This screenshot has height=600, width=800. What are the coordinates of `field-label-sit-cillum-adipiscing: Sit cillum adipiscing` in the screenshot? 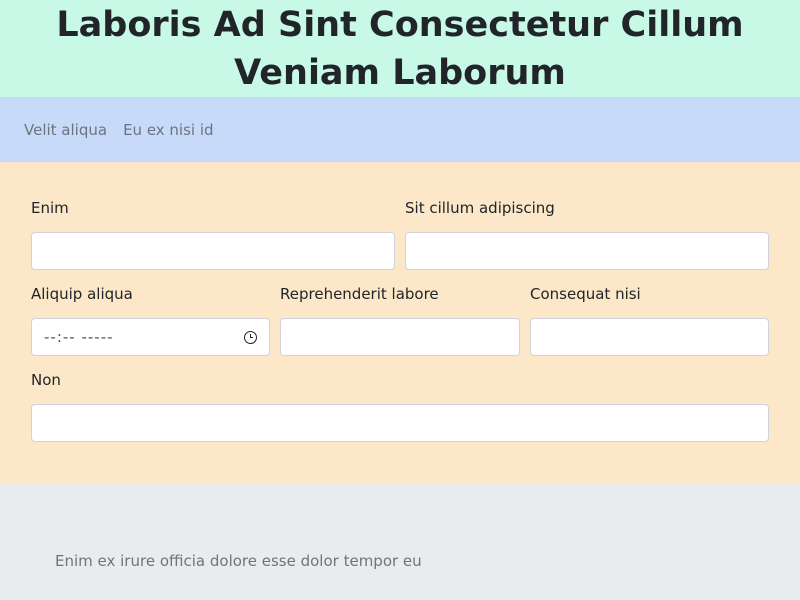 It's located at (480, 208).